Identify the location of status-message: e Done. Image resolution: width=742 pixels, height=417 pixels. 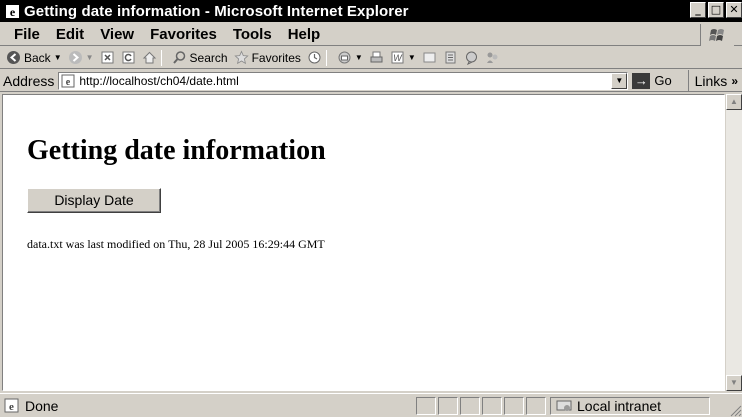
(209, 406).